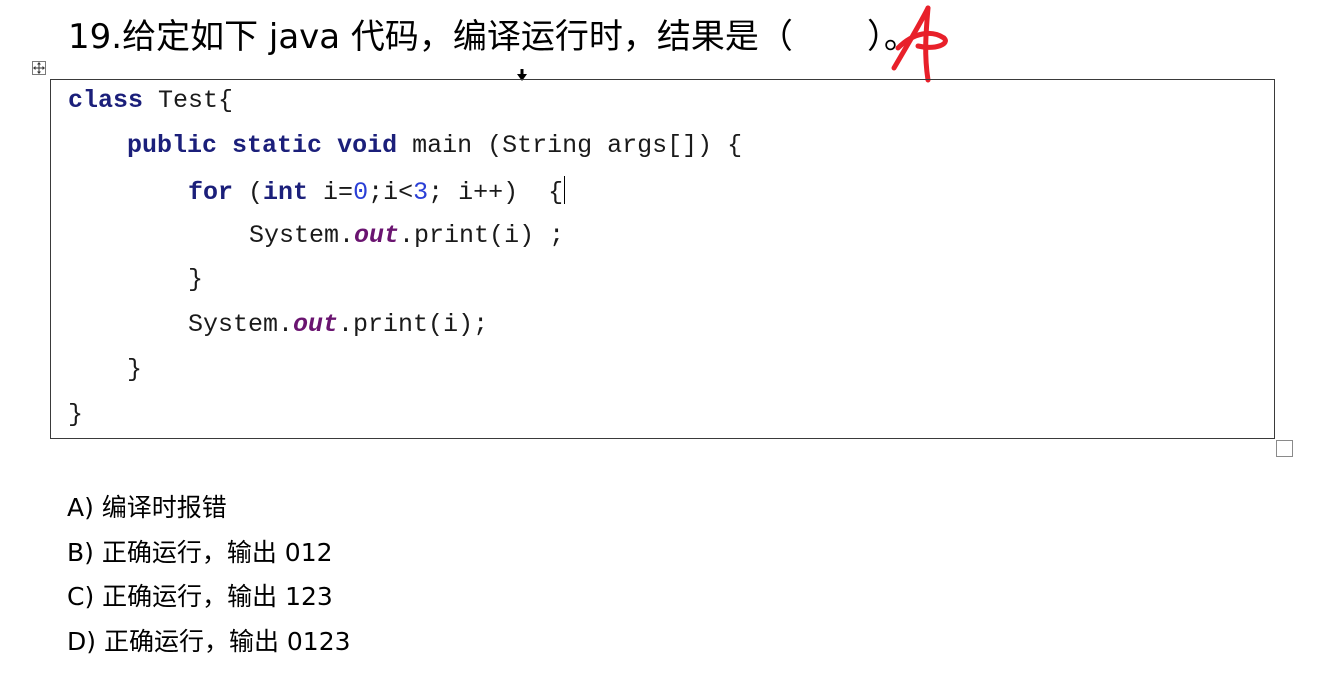 The image size is (1325, 678). I want to click on option-b: B) 正确运行，输出 012, so click(200, 552).